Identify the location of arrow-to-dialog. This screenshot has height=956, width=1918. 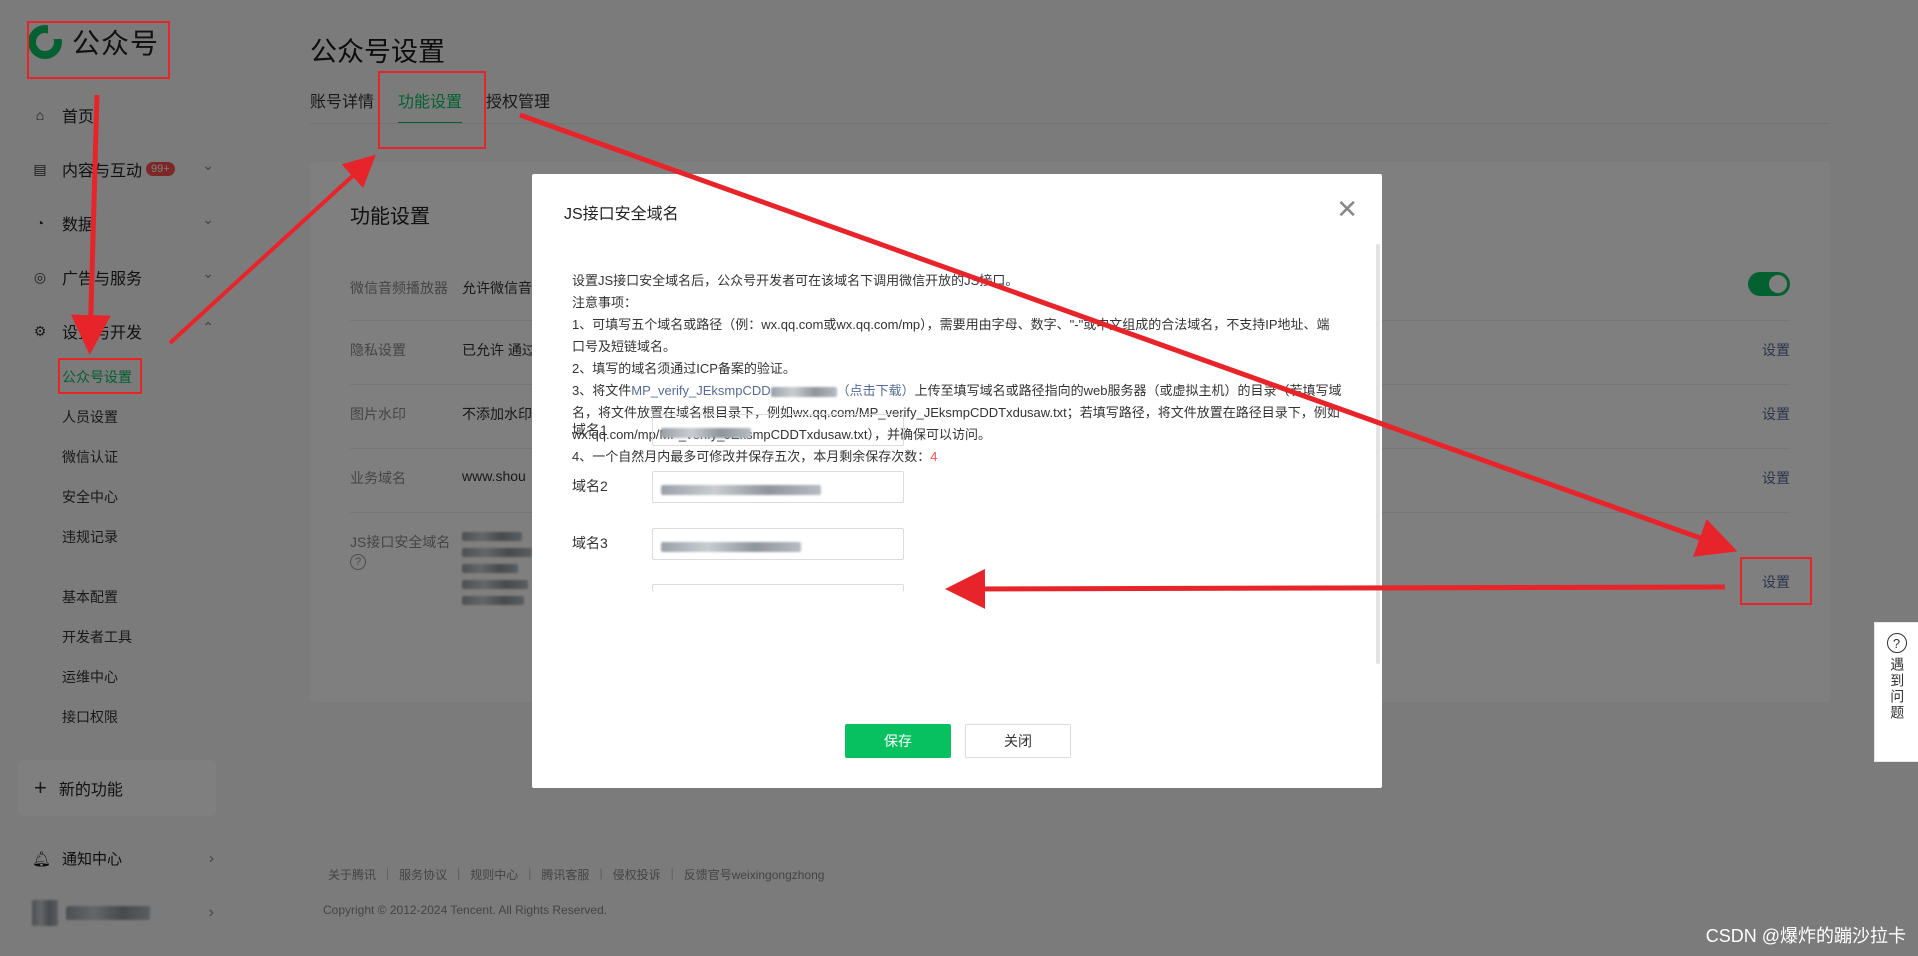
(1335, 588).